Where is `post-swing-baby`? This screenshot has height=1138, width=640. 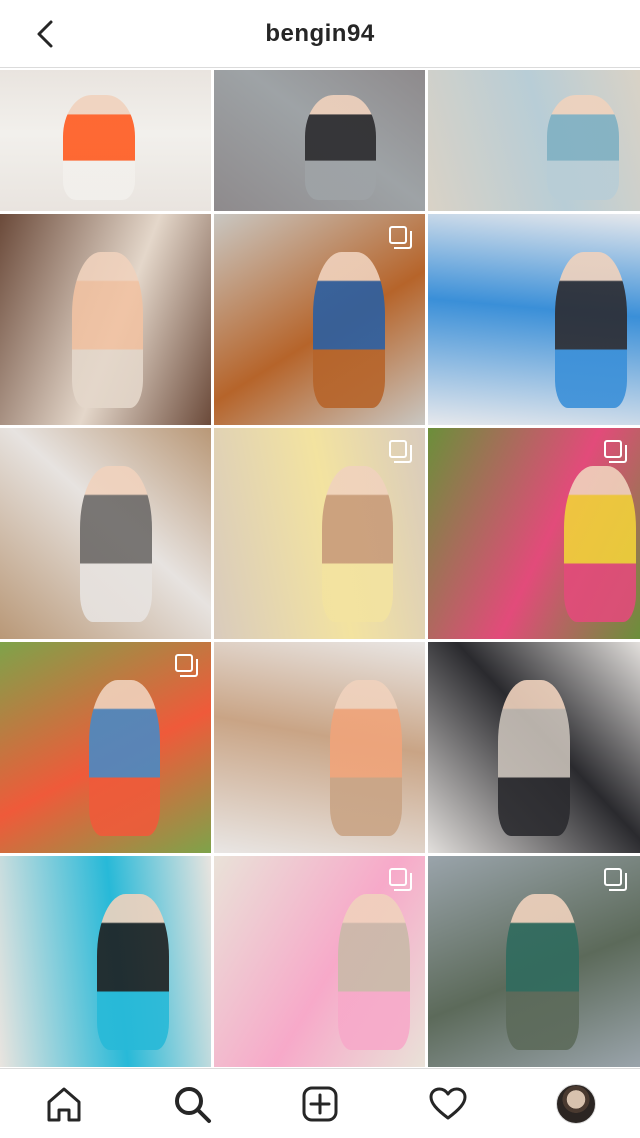
post-swing-baby is located at coordinates (105, 747).